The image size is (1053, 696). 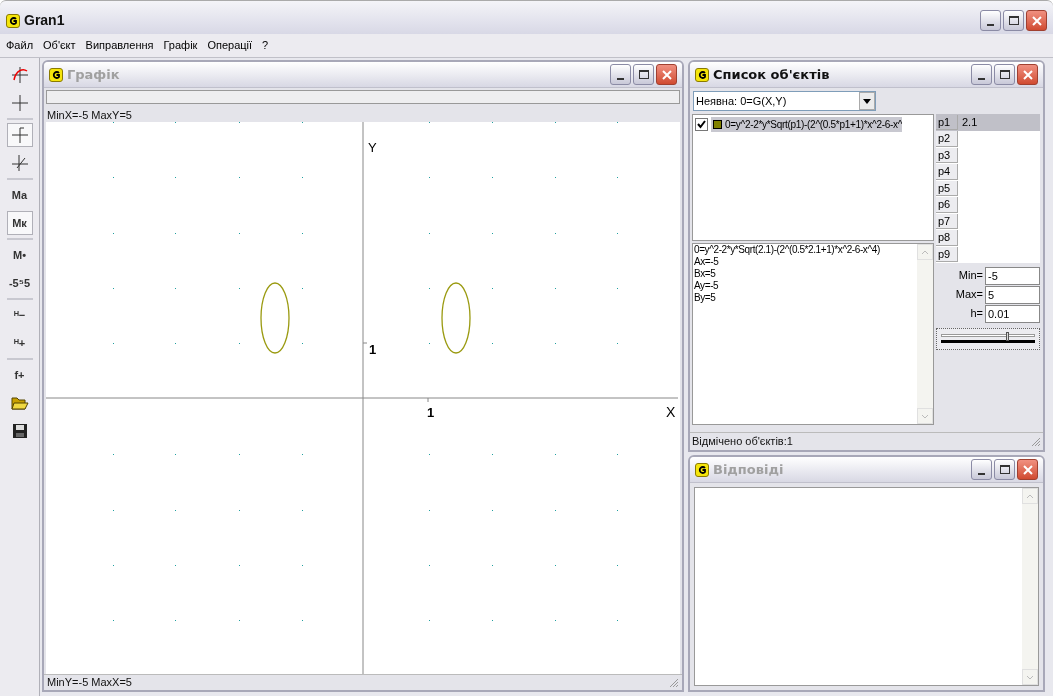 What do you see at coordinates (19, 135) in the screenshot?
I see `axes-icon` at bounding box center [19, 135].